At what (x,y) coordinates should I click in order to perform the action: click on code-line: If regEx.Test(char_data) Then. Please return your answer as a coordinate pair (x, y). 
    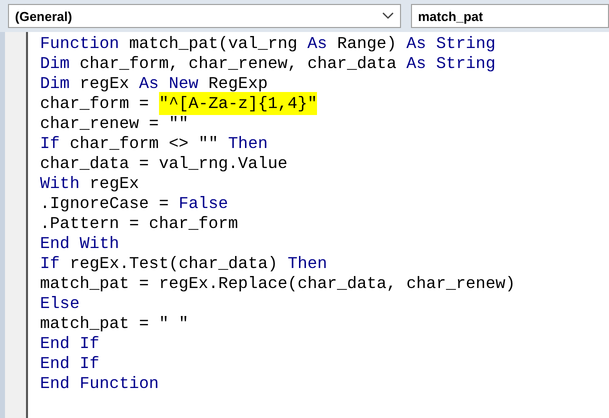
    Looking at the image, I should click on (184, 264).